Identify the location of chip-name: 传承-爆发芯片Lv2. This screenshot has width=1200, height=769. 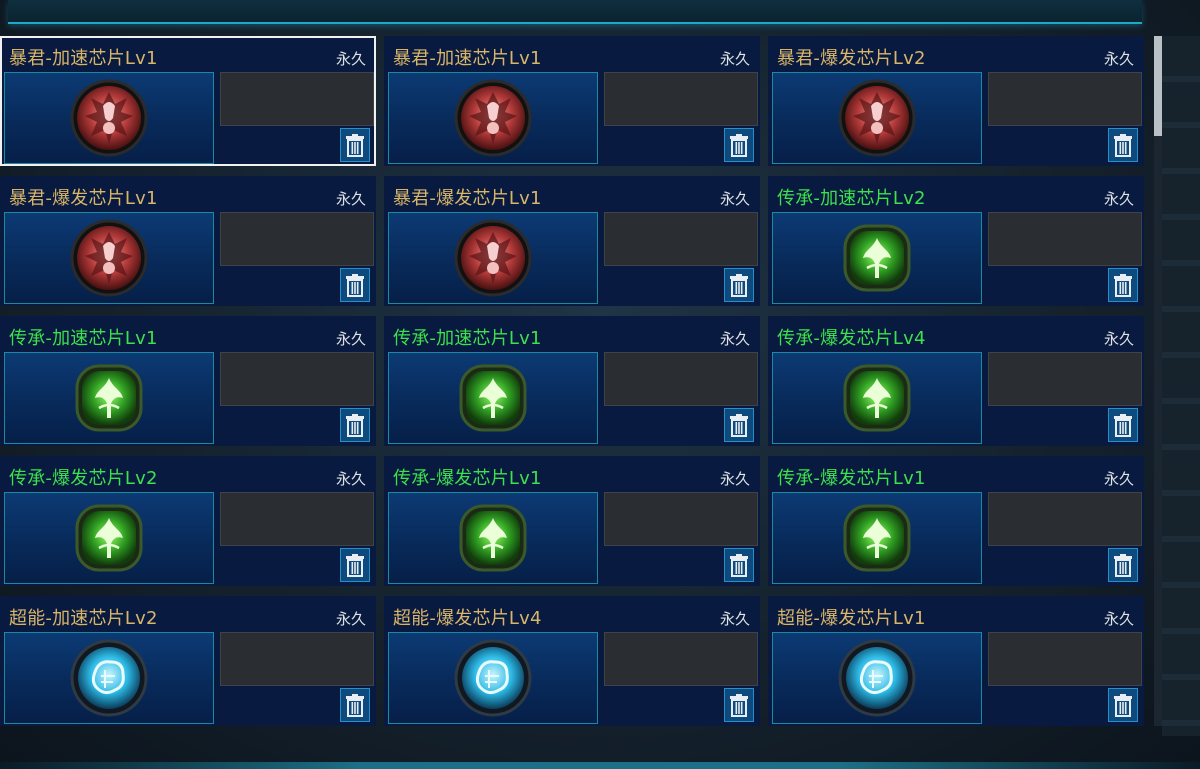
(83, 478).